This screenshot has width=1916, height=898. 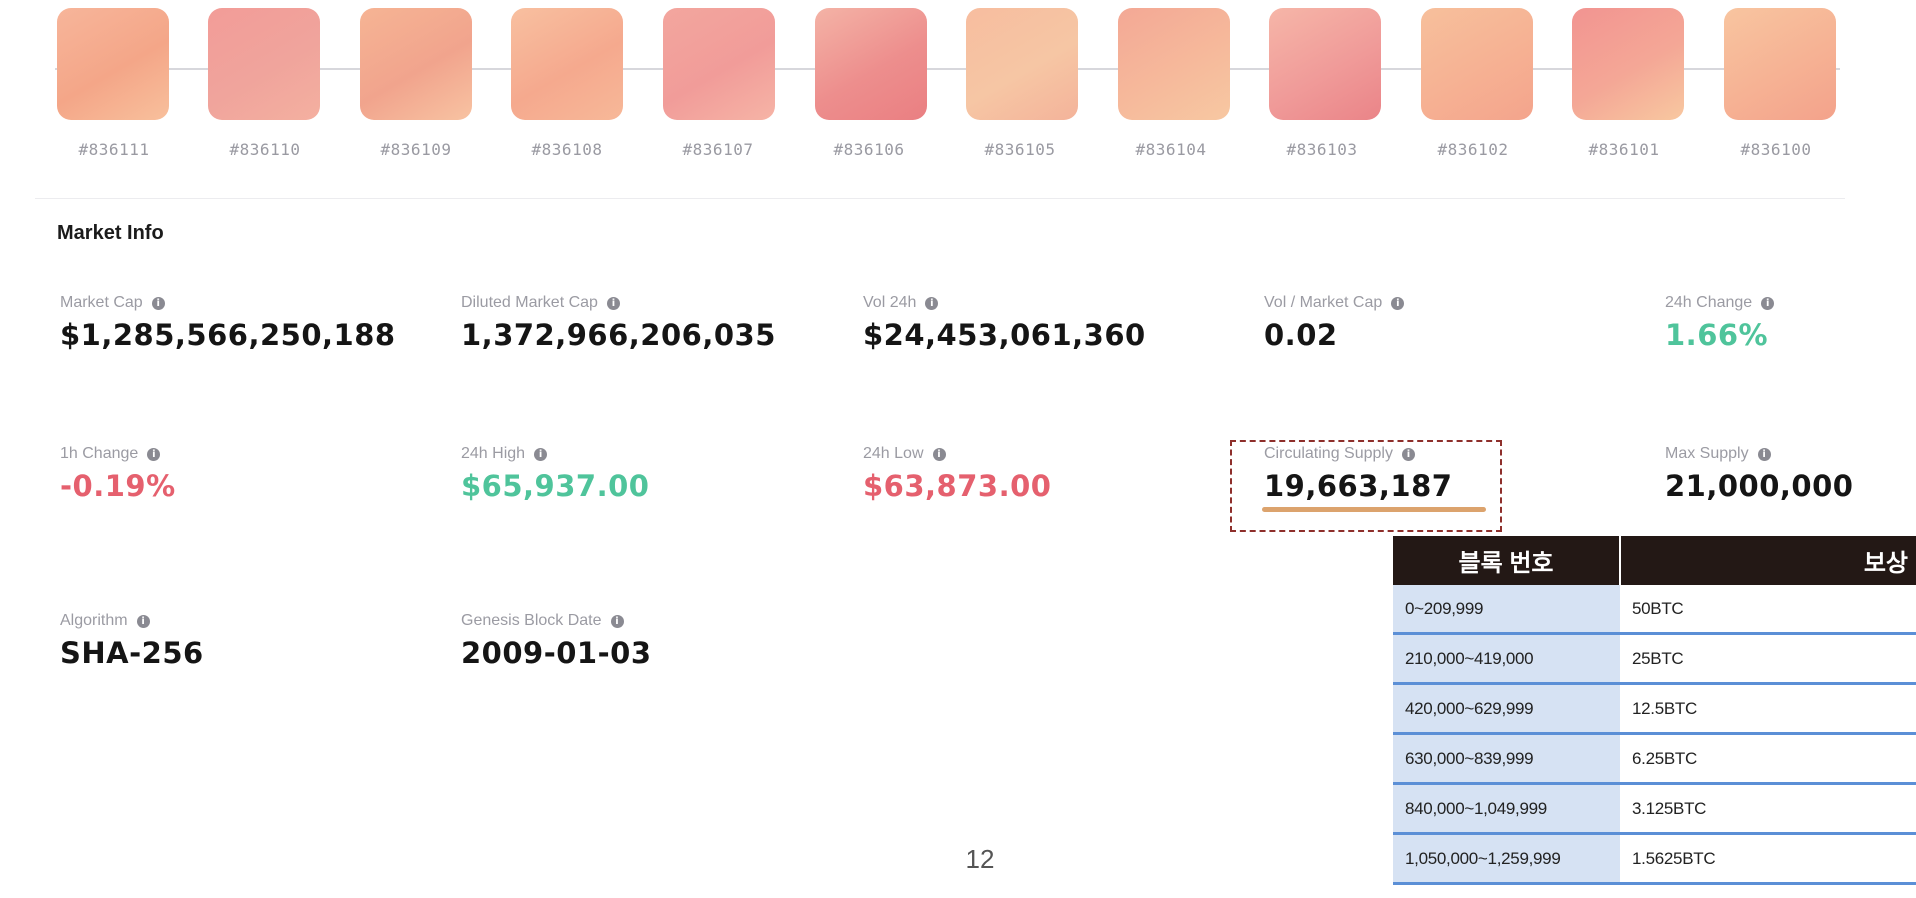 What do you see at coordinates (1506, 859) in the screenshot?
I see `block-range-cell: 1,050,000~1,259,999` at bounding box center [1506, 859].